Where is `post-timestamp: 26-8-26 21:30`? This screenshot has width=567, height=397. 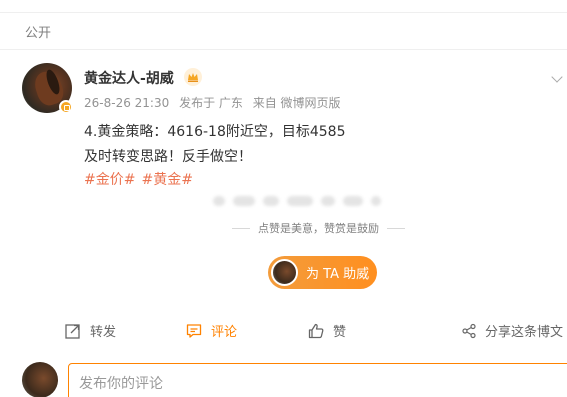
post-timestamp: 26-8-26 21:30 is located at coordinates (126, 103).